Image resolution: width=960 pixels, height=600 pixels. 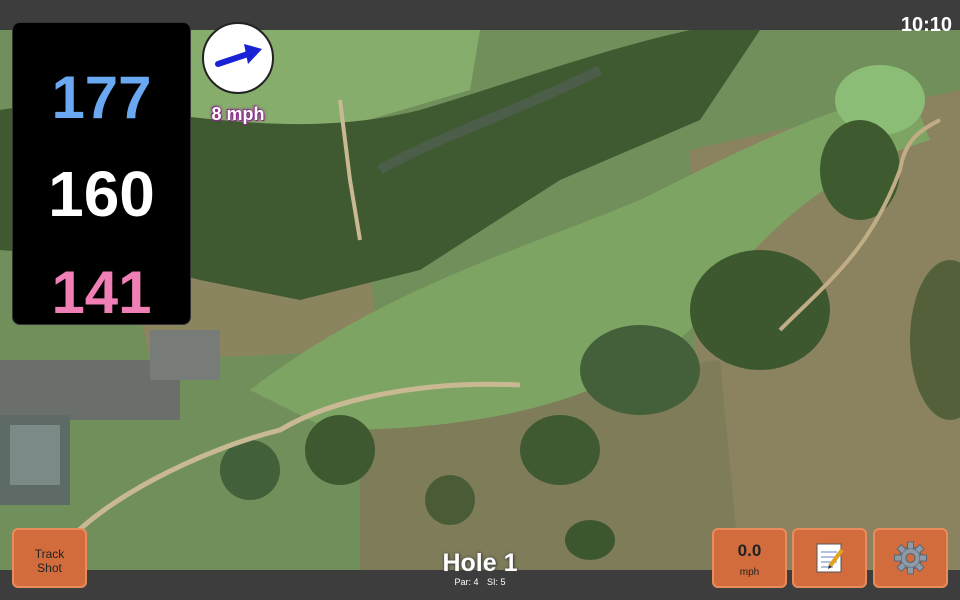 What do you see at coordinates (101, 292) in the screenshot?
I see `front-yardage: 141` at bounding box center [101, 292].